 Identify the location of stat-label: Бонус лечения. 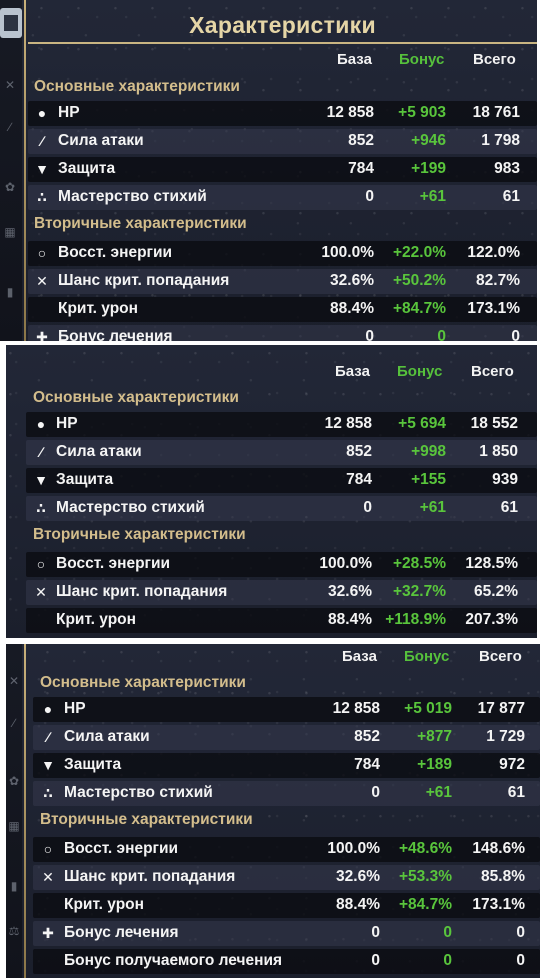
(121, 932).